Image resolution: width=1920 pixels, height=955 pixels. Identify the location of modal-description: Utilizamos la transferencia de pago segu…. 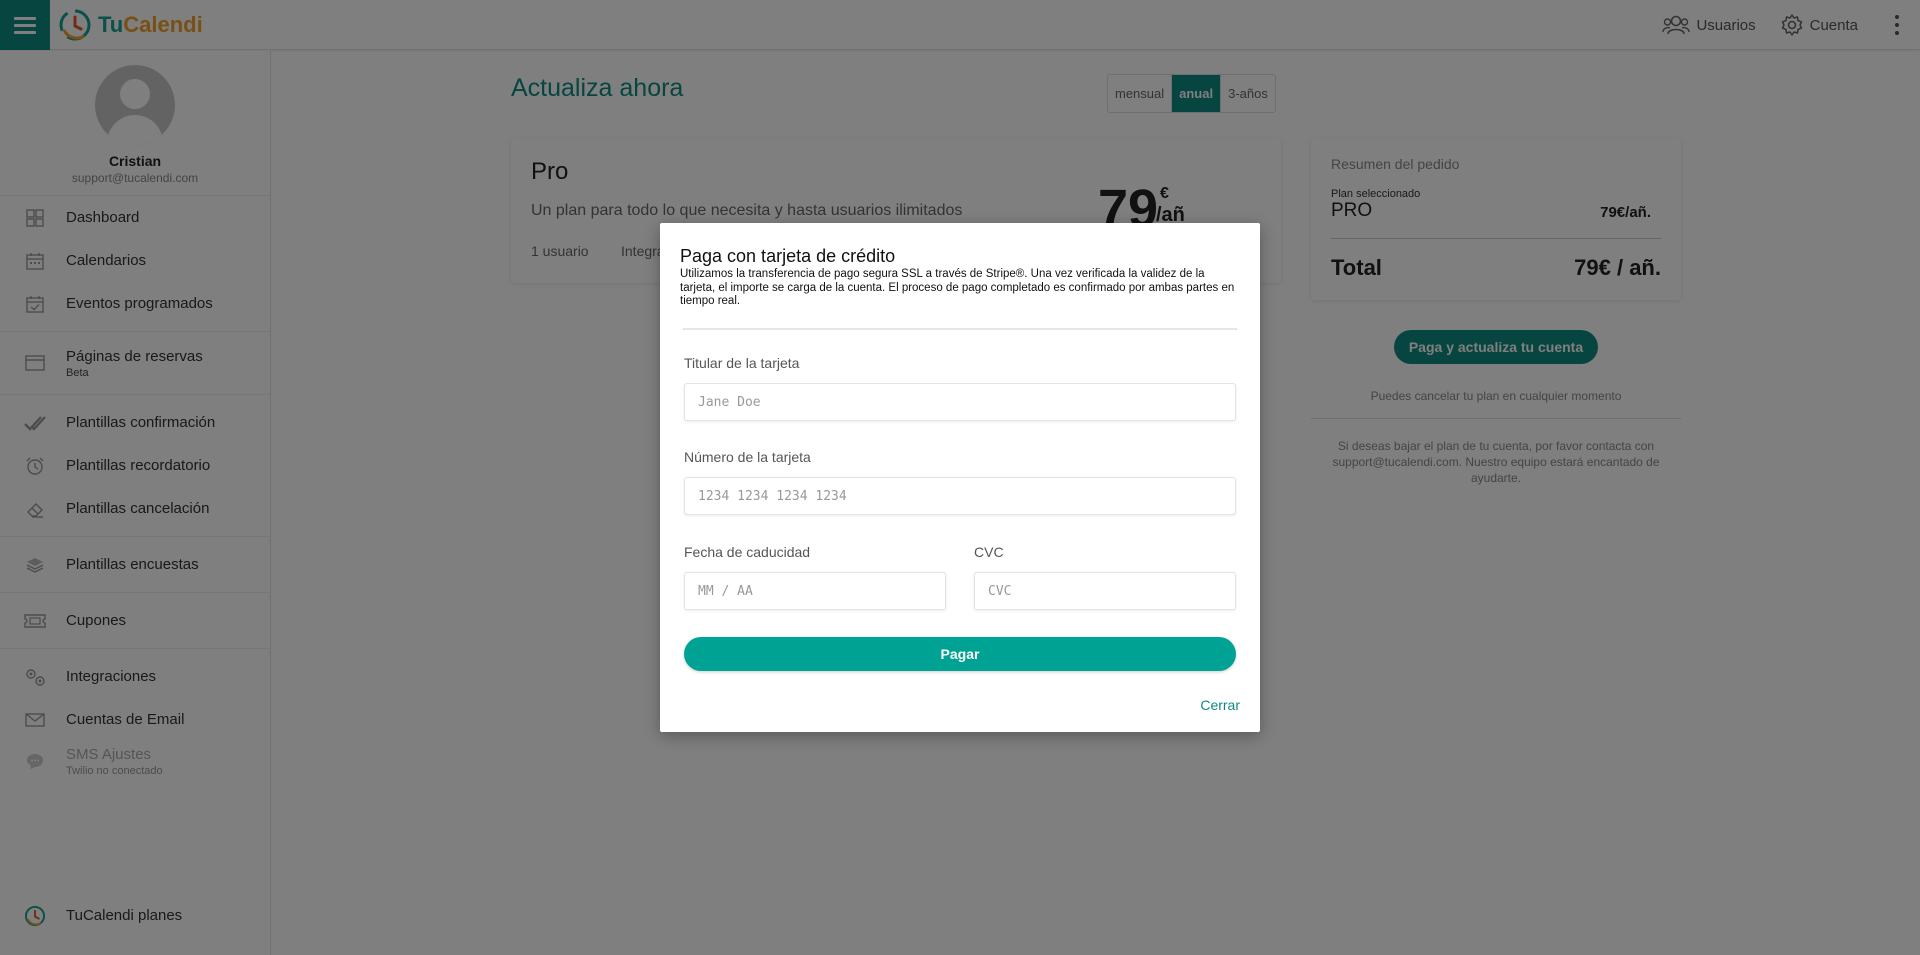
(957, 287).